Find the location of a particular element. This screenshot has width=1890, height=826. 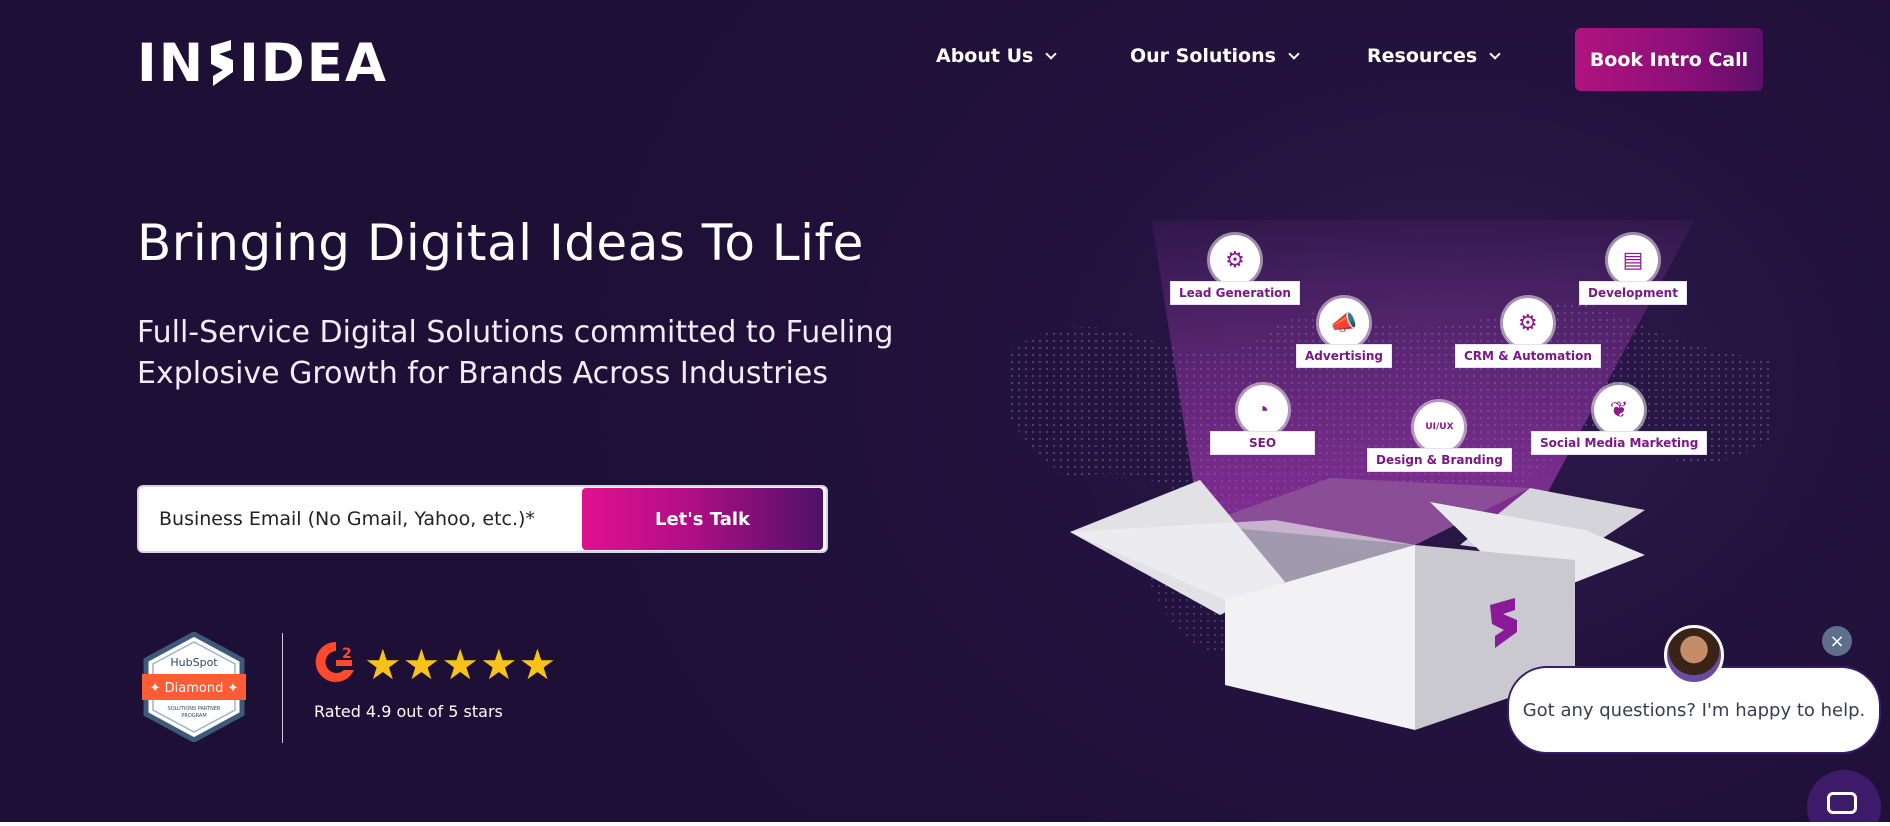

nav-about-us: About Us is located at coordinates (996, 56).